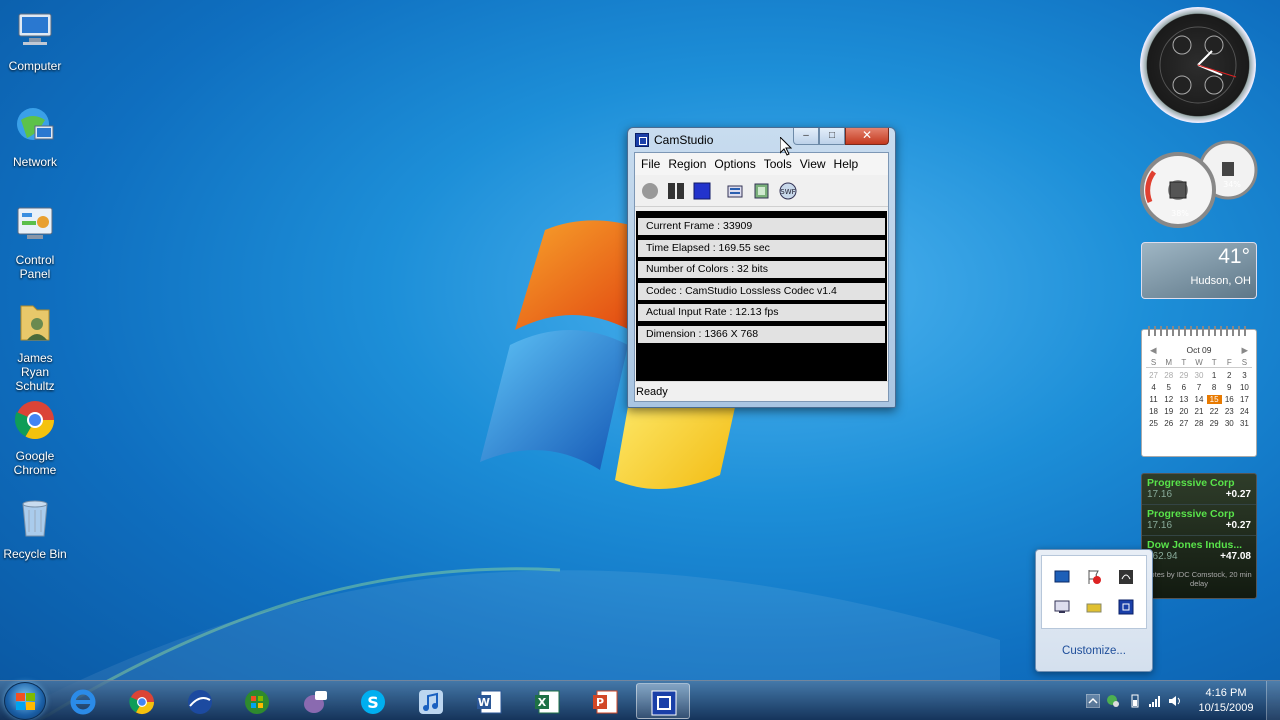  What do you see at coordinates (542, 702) in the screenshot?
I see `svg-text: X` at bounding box center [542, 702].